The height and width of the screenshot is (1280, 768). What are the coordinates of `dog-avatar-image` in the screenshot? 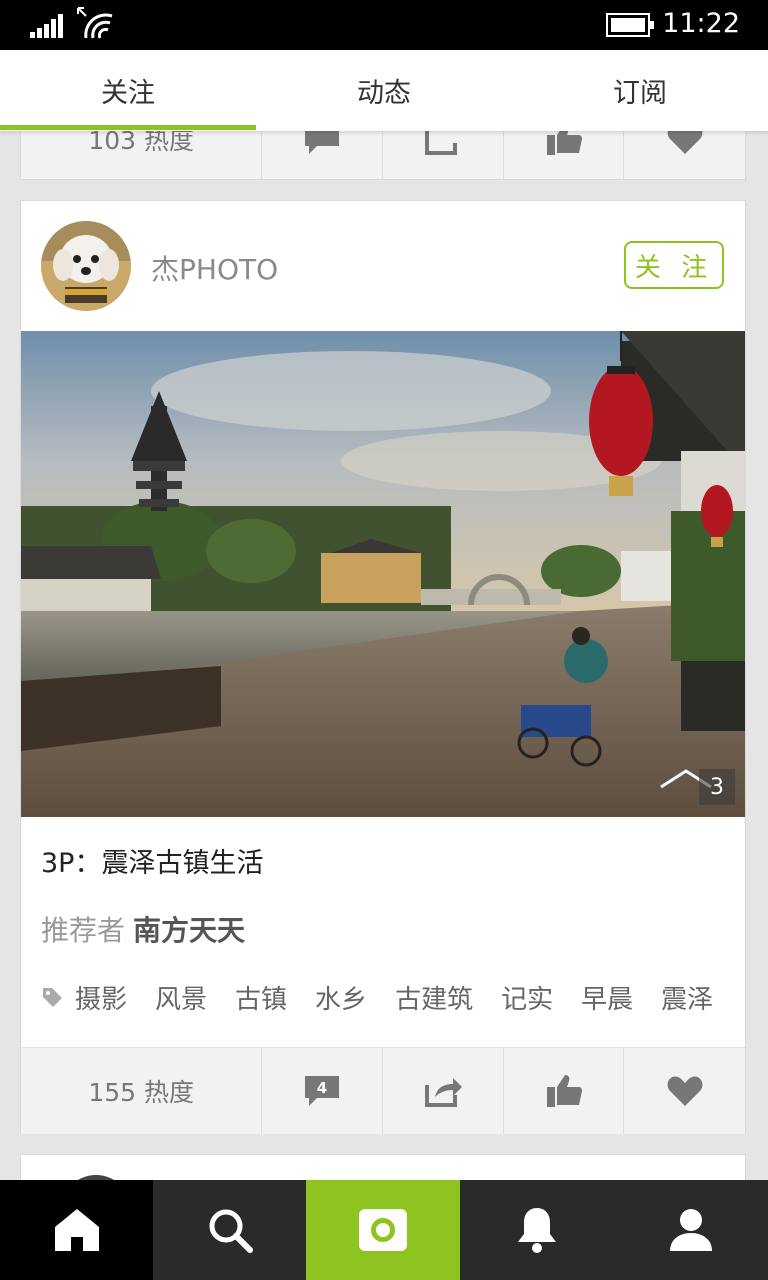 It's located at (86, 266).